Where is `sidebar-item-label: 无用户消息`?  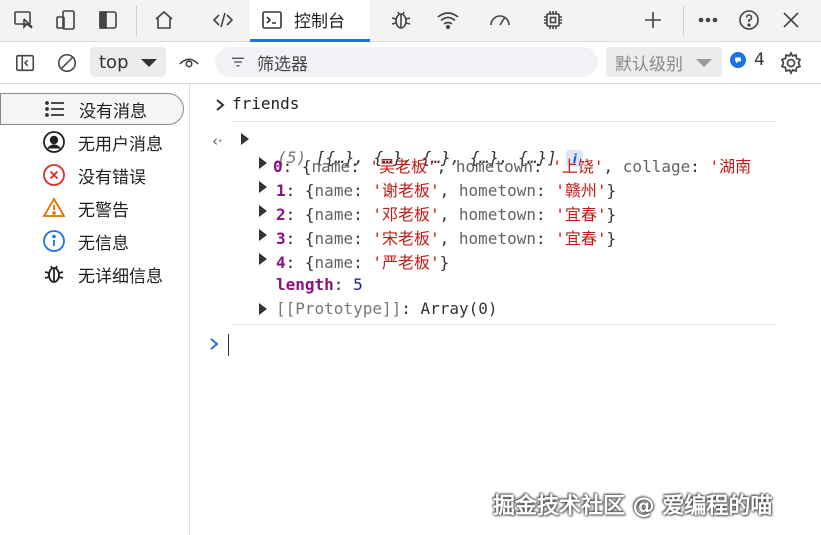
sidebar-item-label: 无用户消息 is located at coordinates (120, 144).